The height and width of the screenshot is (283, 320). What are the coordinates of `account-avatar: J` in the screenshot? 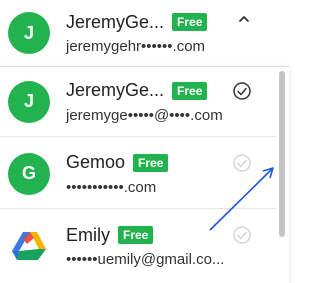 It's located at (29, 101).